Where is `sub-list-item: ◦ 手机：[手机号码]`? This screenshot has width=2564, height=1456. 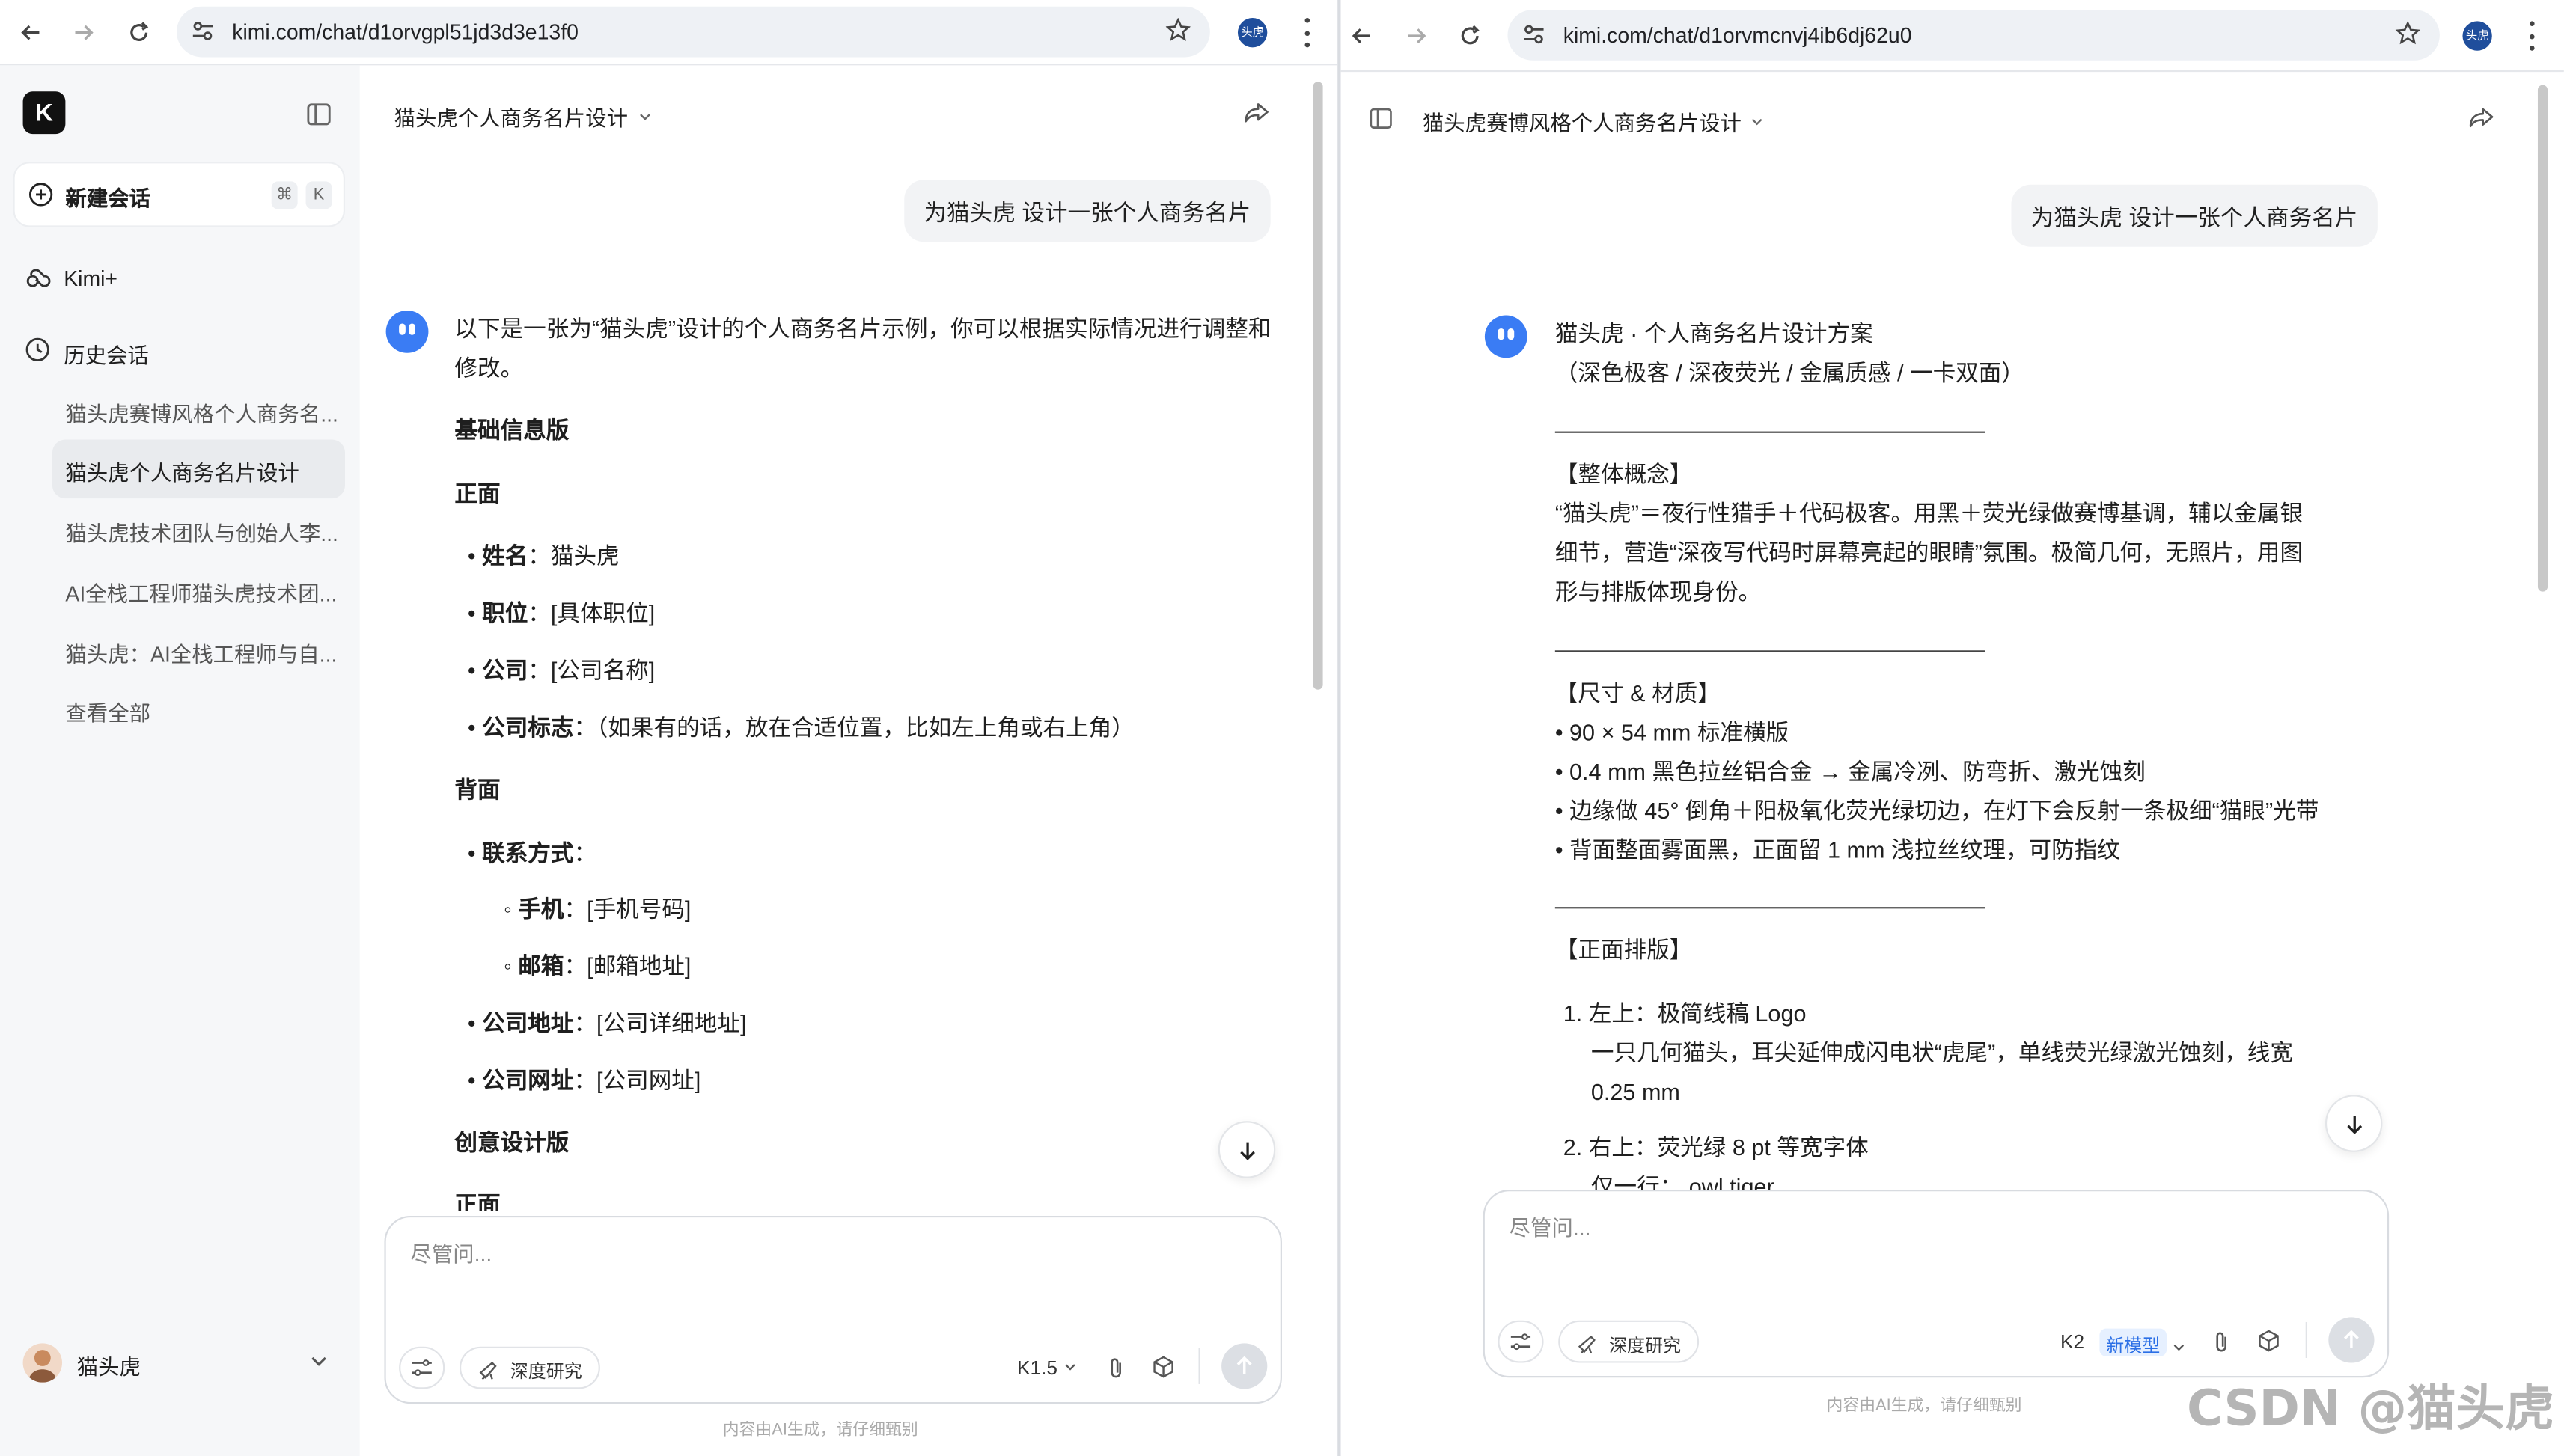 sub-list-item: ◦ 手机：[手机号码] is located at coordinates (597, 908).